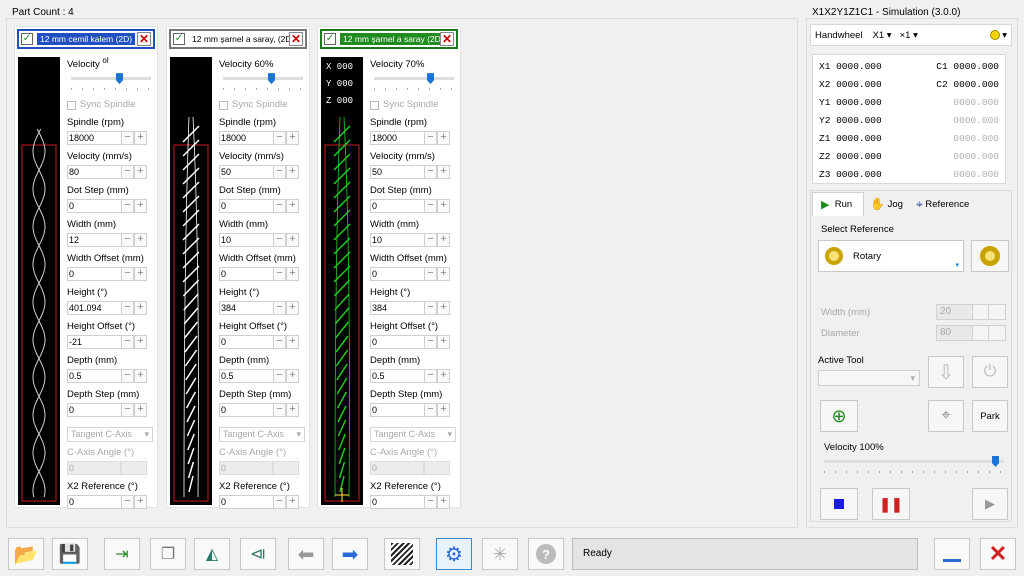 The image size is (1024, 576). What do you see at coordinates (258, 554) in the screenshot?
I see `flip-button: ⧏` at bounding box center [258, 554].